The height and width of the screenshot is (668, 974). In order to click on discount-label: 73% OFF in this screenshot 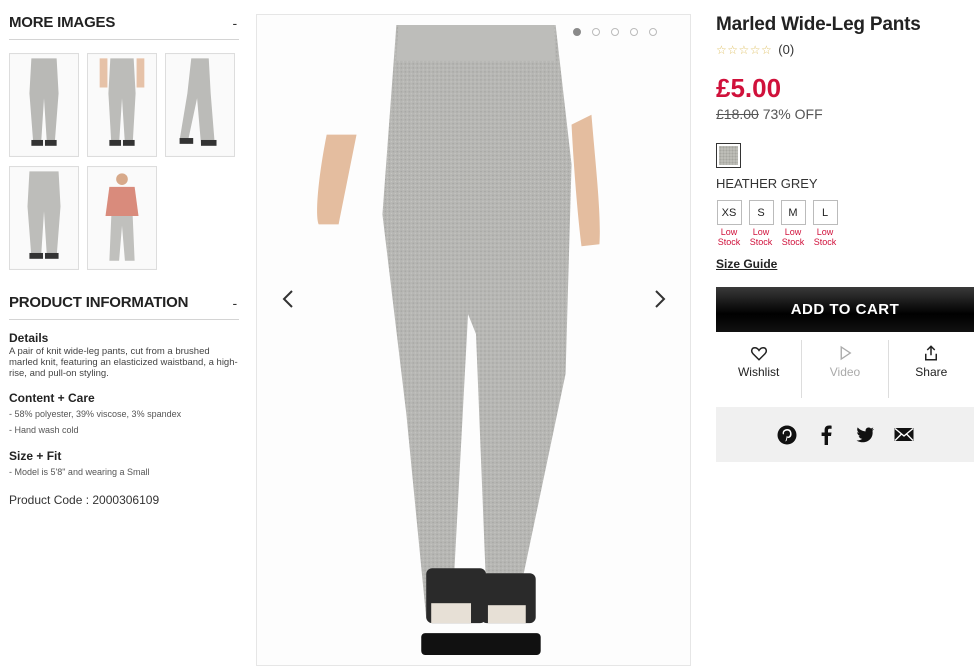, I will do `click(792, 114)`.